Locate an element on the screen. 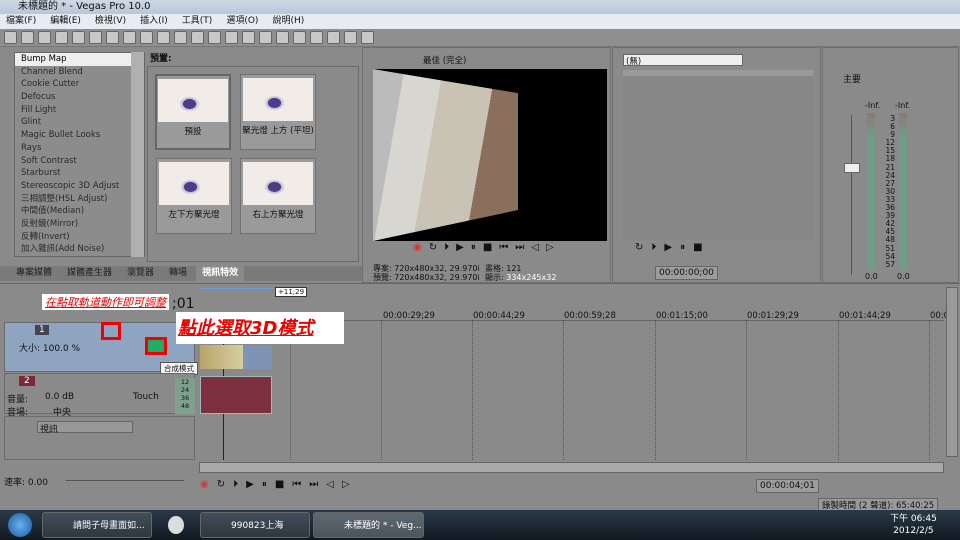 The image size is (960, 540). normal-edit-icon is located at coordinates (282, 37).